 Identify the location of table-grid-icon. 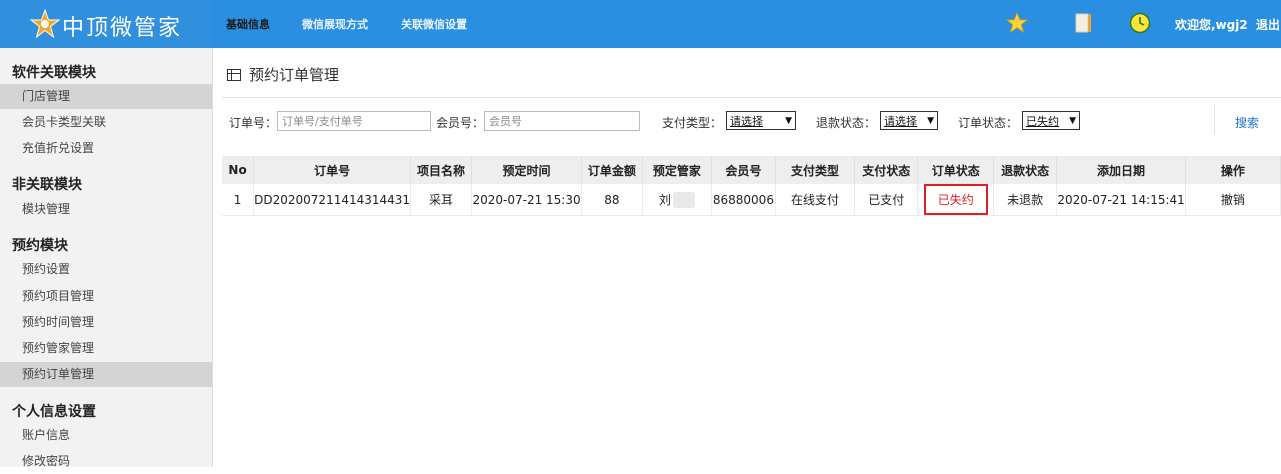
(234, 74).